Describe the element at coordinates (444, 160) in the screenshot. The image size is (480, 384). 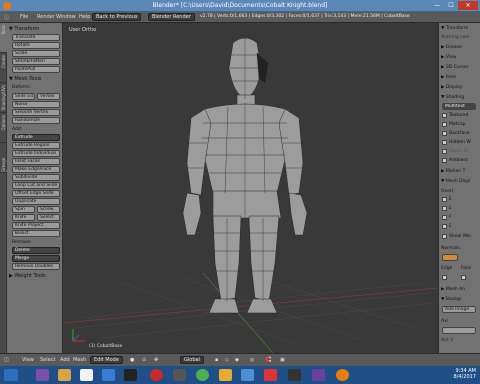
I see `ambient-checkbox` at that location.